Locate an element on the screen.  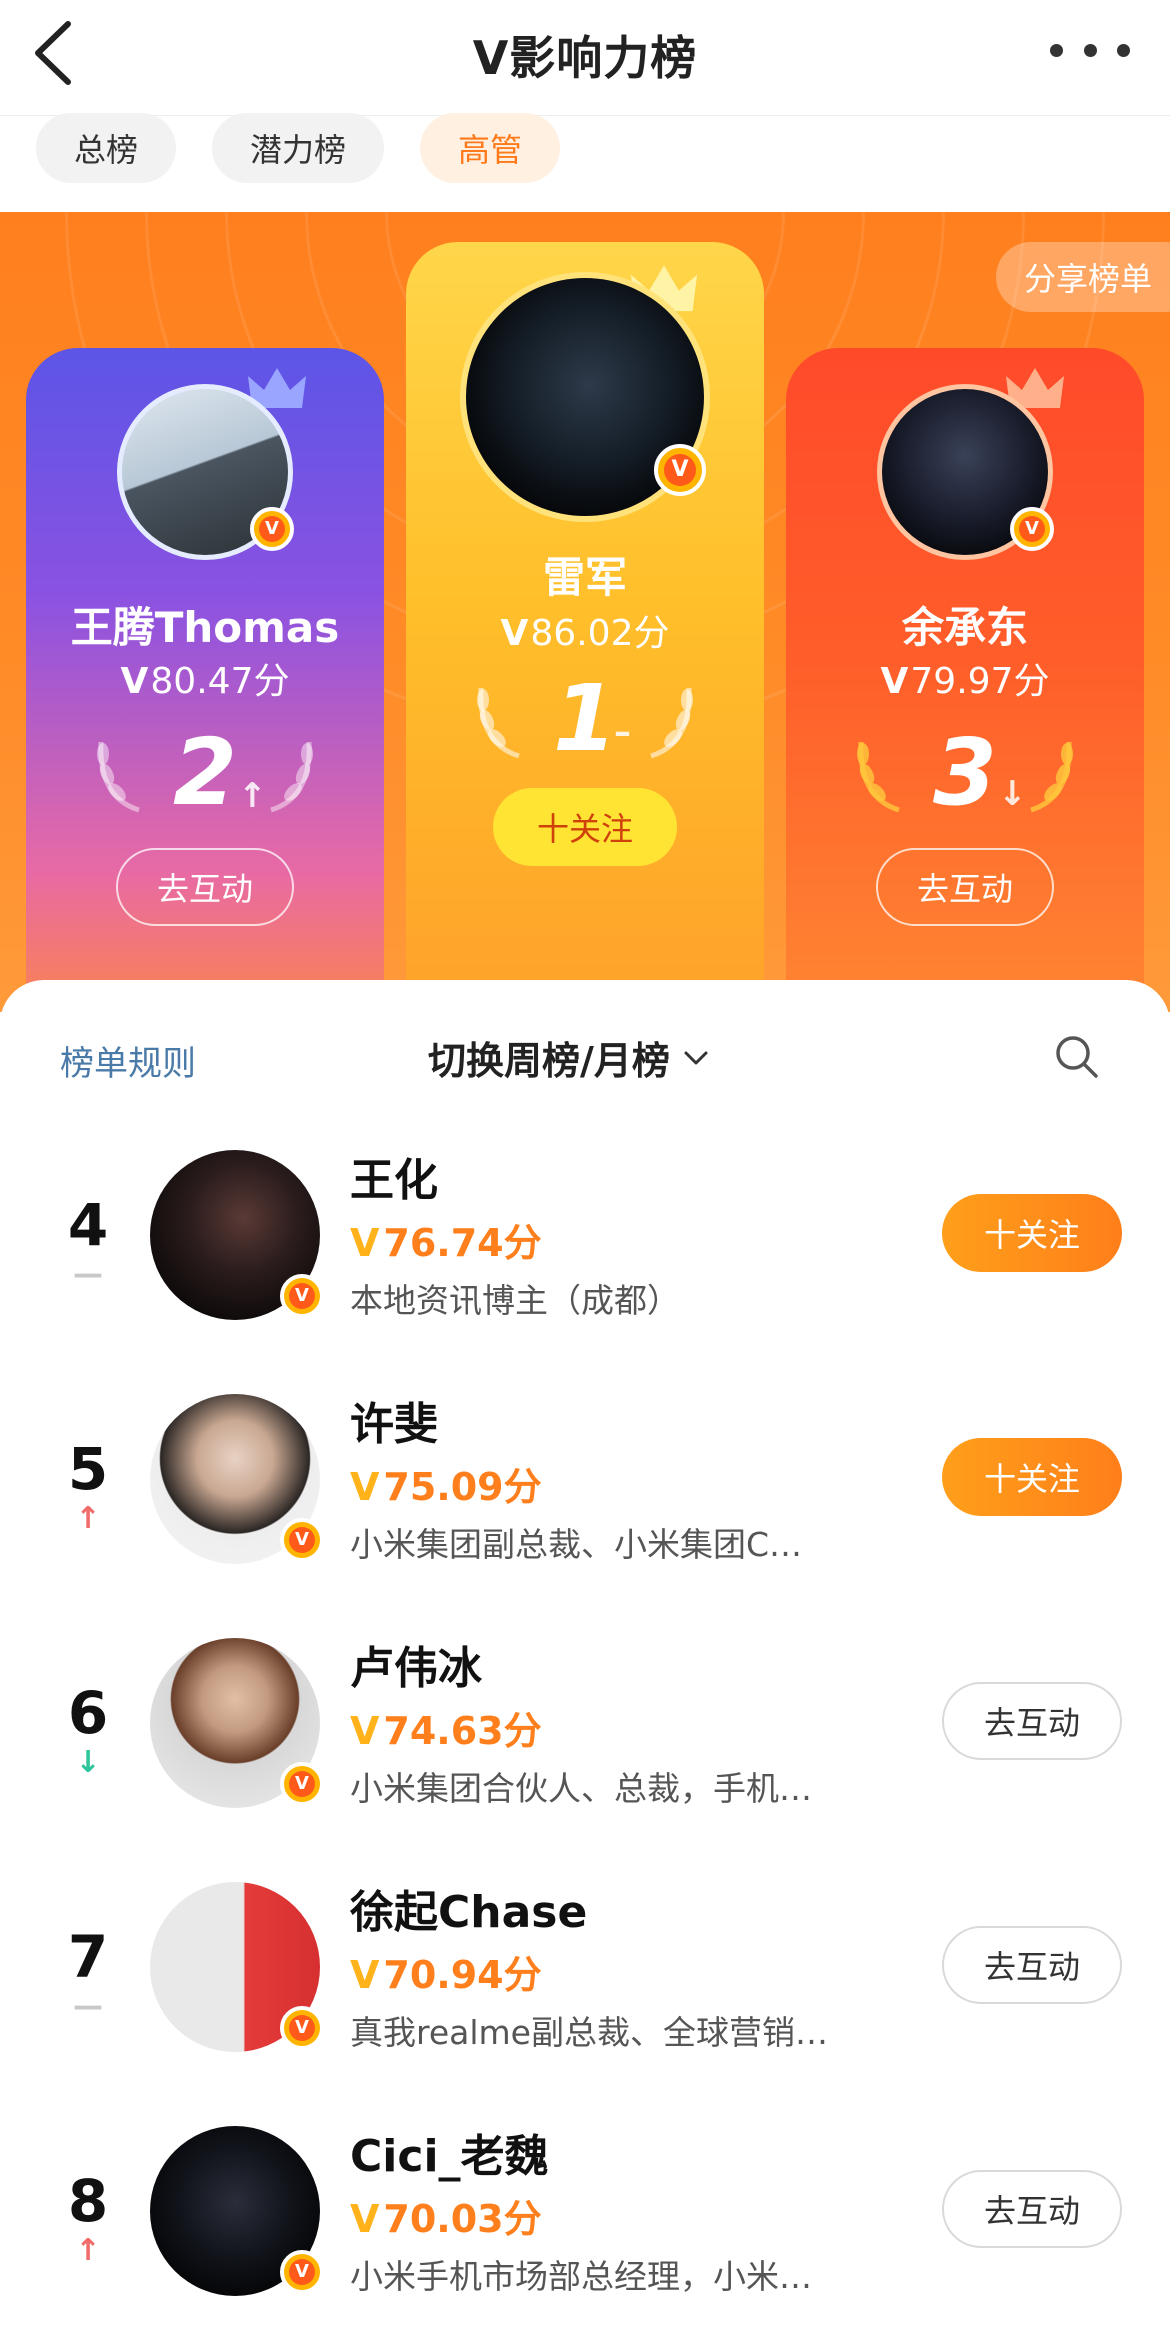
podium-name: 王腾Thomas is located at coordinates (205, 627).